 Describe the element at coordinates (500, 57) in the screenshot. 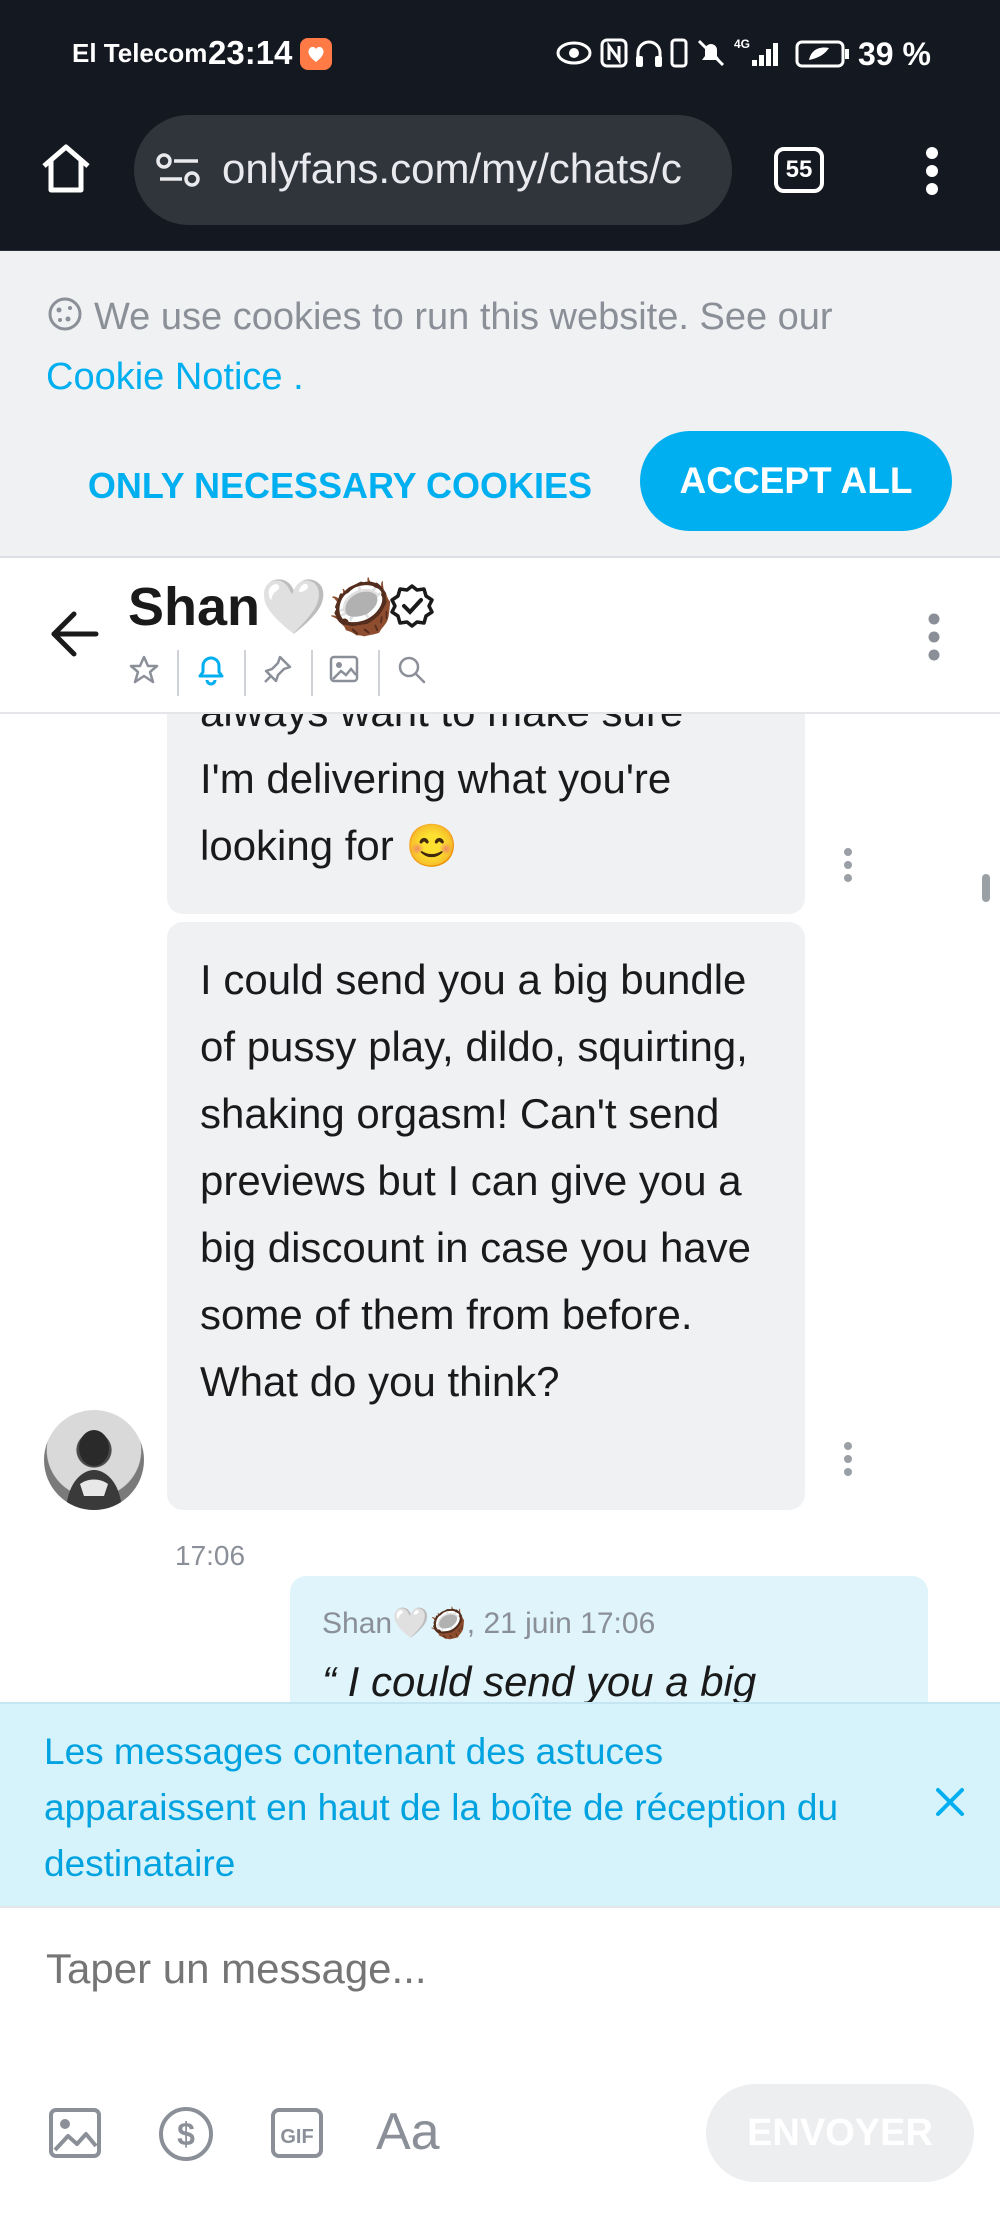

I see `status-bar: El Telecom 23:14 4G 39 %` at that location.